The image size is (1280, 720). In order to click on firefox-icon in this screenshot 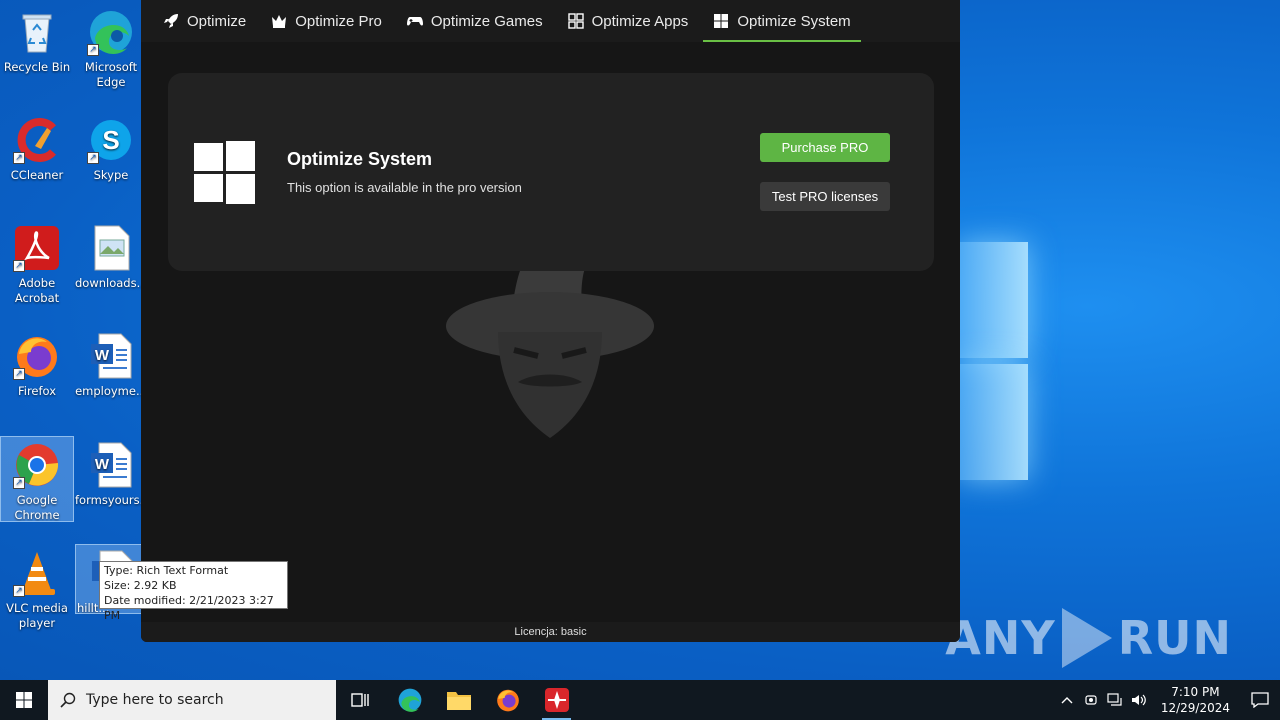, I will do `click(507, 700)`.